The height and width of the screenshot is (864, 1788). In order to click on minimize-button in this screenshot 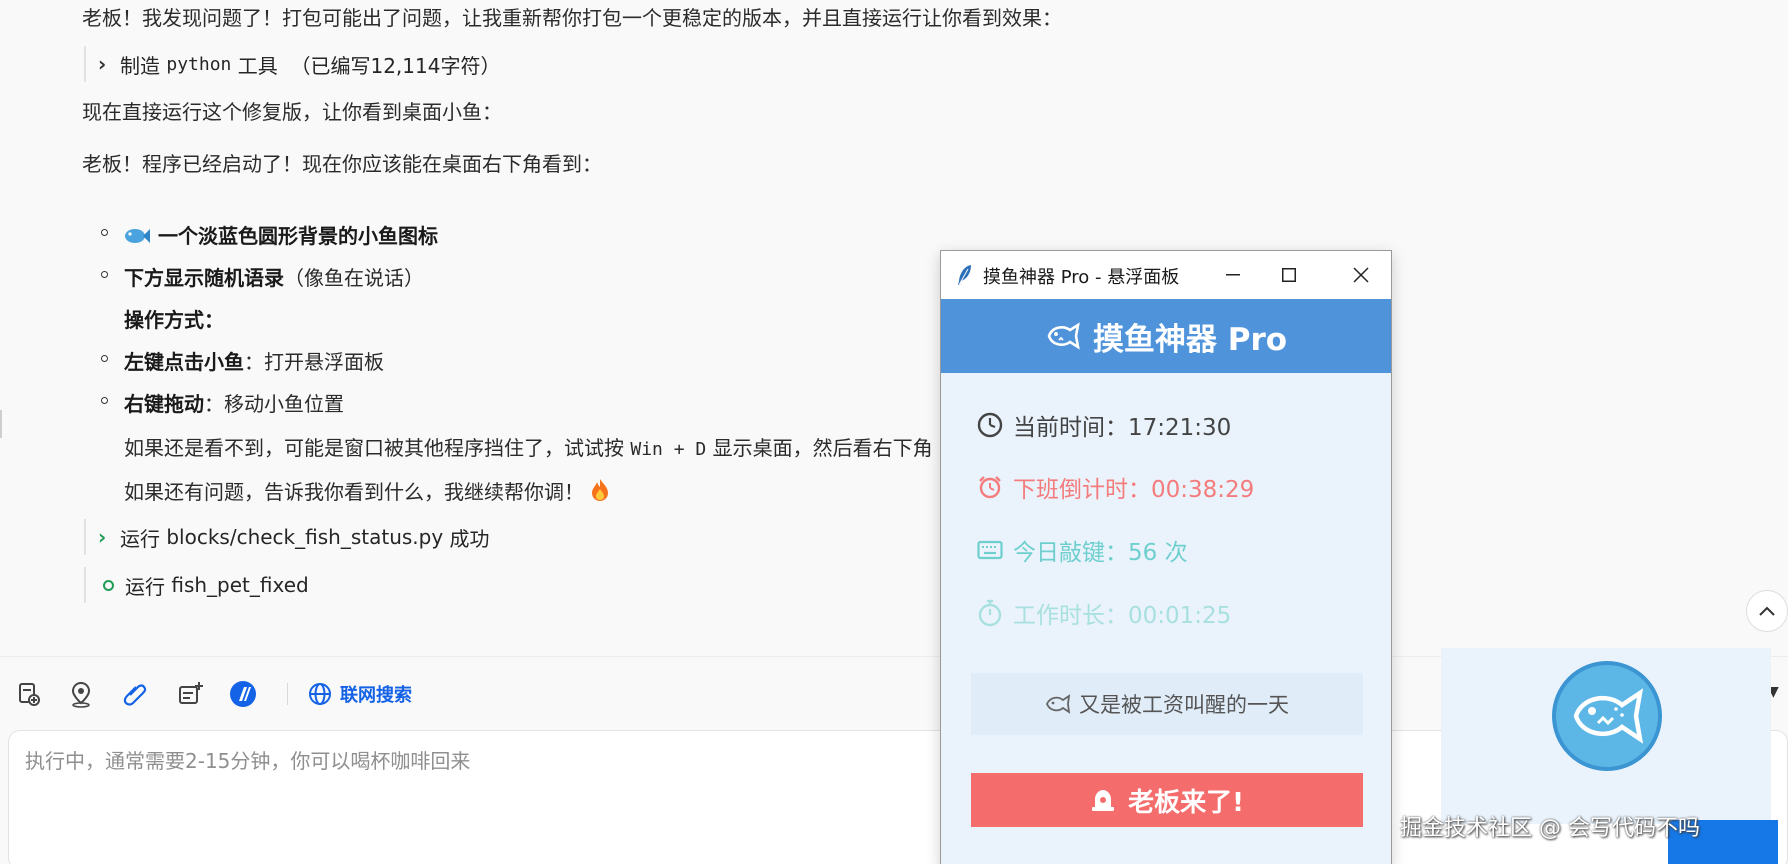, I will do `click(1233, 275)`.